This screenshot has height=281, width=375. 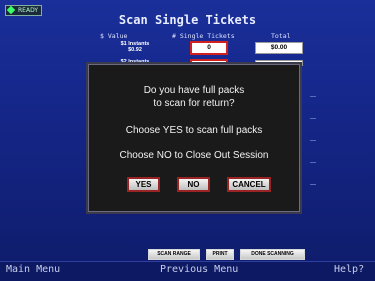 What do you see at coordinates (114, 36) in the screenshot?
I see `column-header-value: $ Value` at bounding box center [114, 36].